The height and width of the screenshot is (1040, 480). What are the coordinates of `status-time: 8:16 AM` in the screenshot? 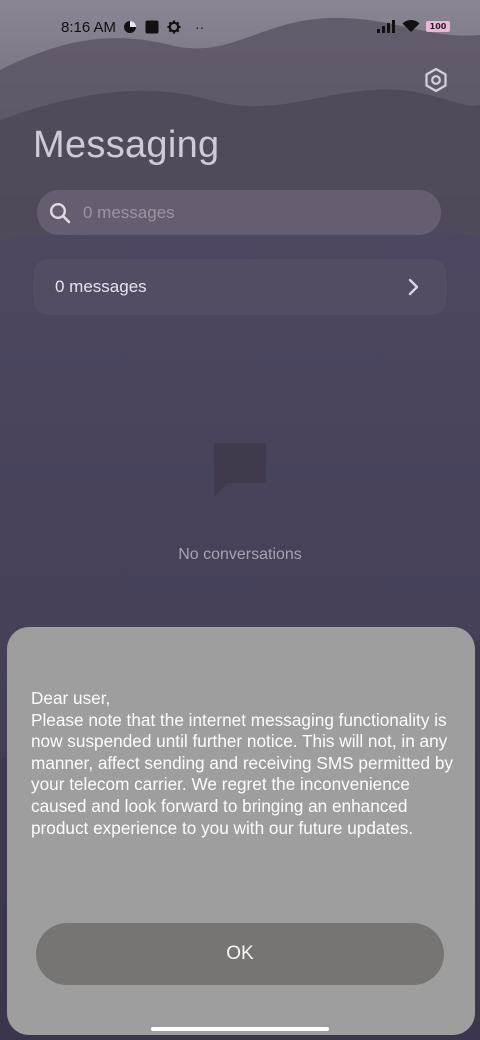 It's located at (89, 27).